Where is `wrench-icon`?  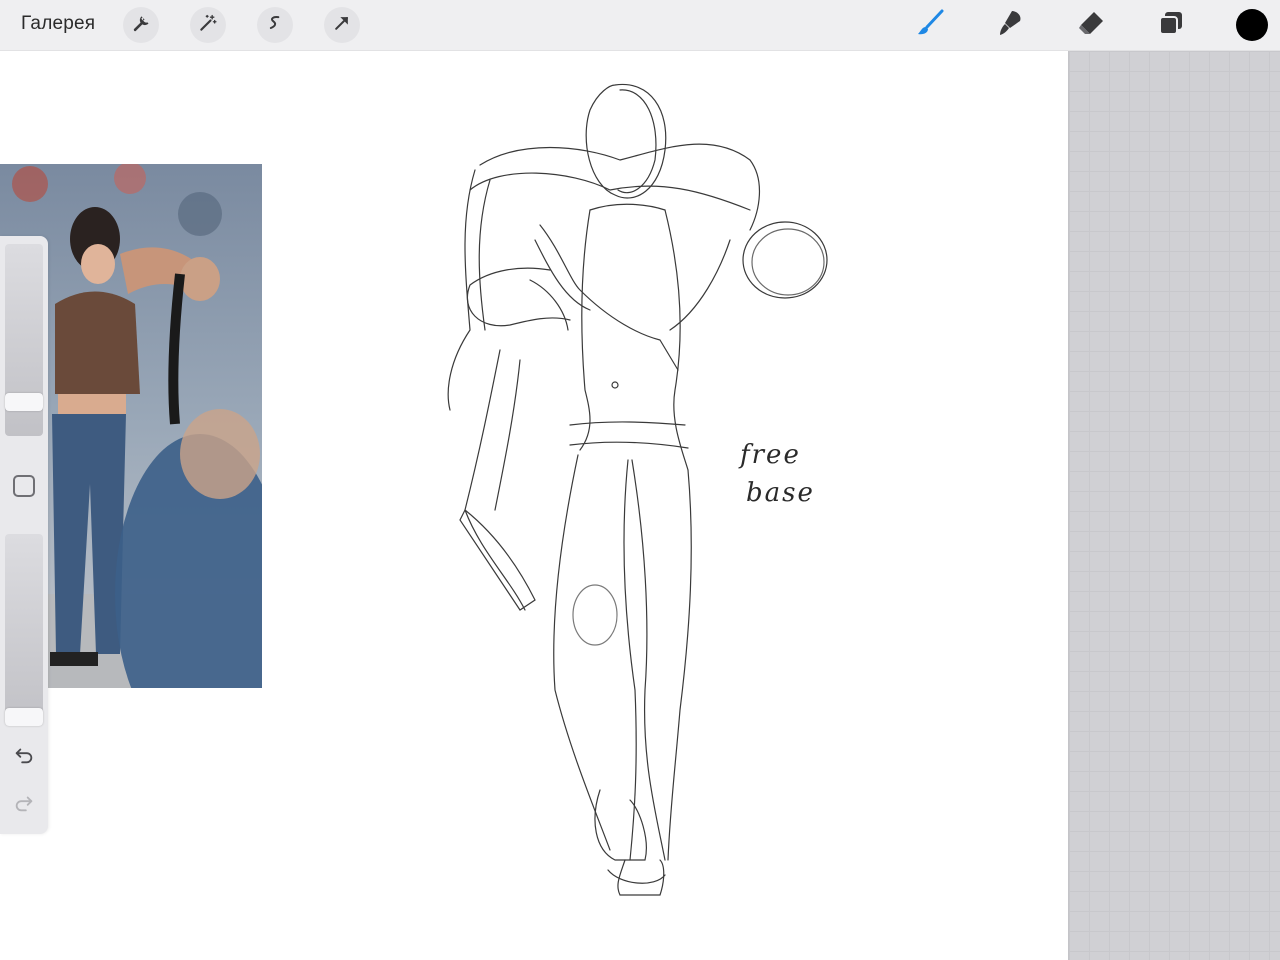
wrench-icon is located at coordinates (141, 25).